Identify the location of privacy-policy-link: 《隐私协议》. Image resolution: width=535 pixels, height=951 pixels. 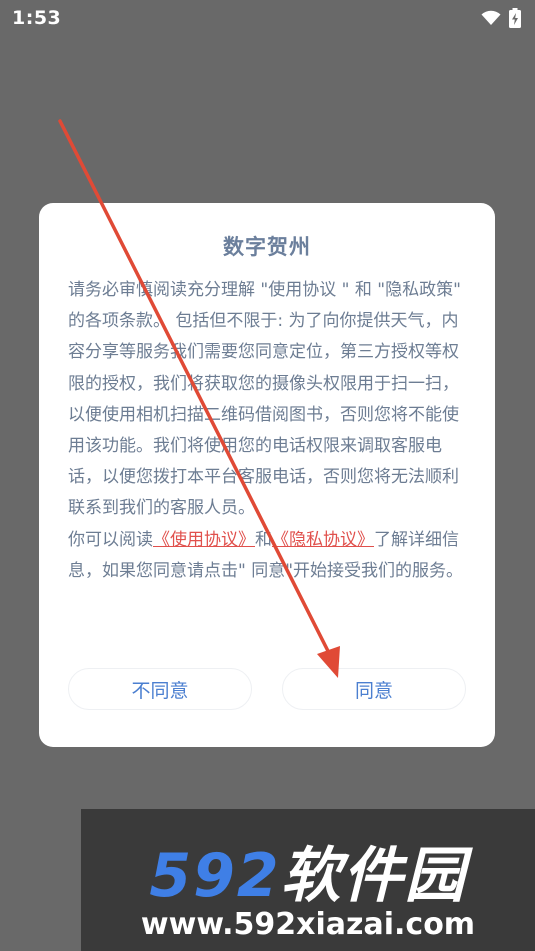
(323, 540).